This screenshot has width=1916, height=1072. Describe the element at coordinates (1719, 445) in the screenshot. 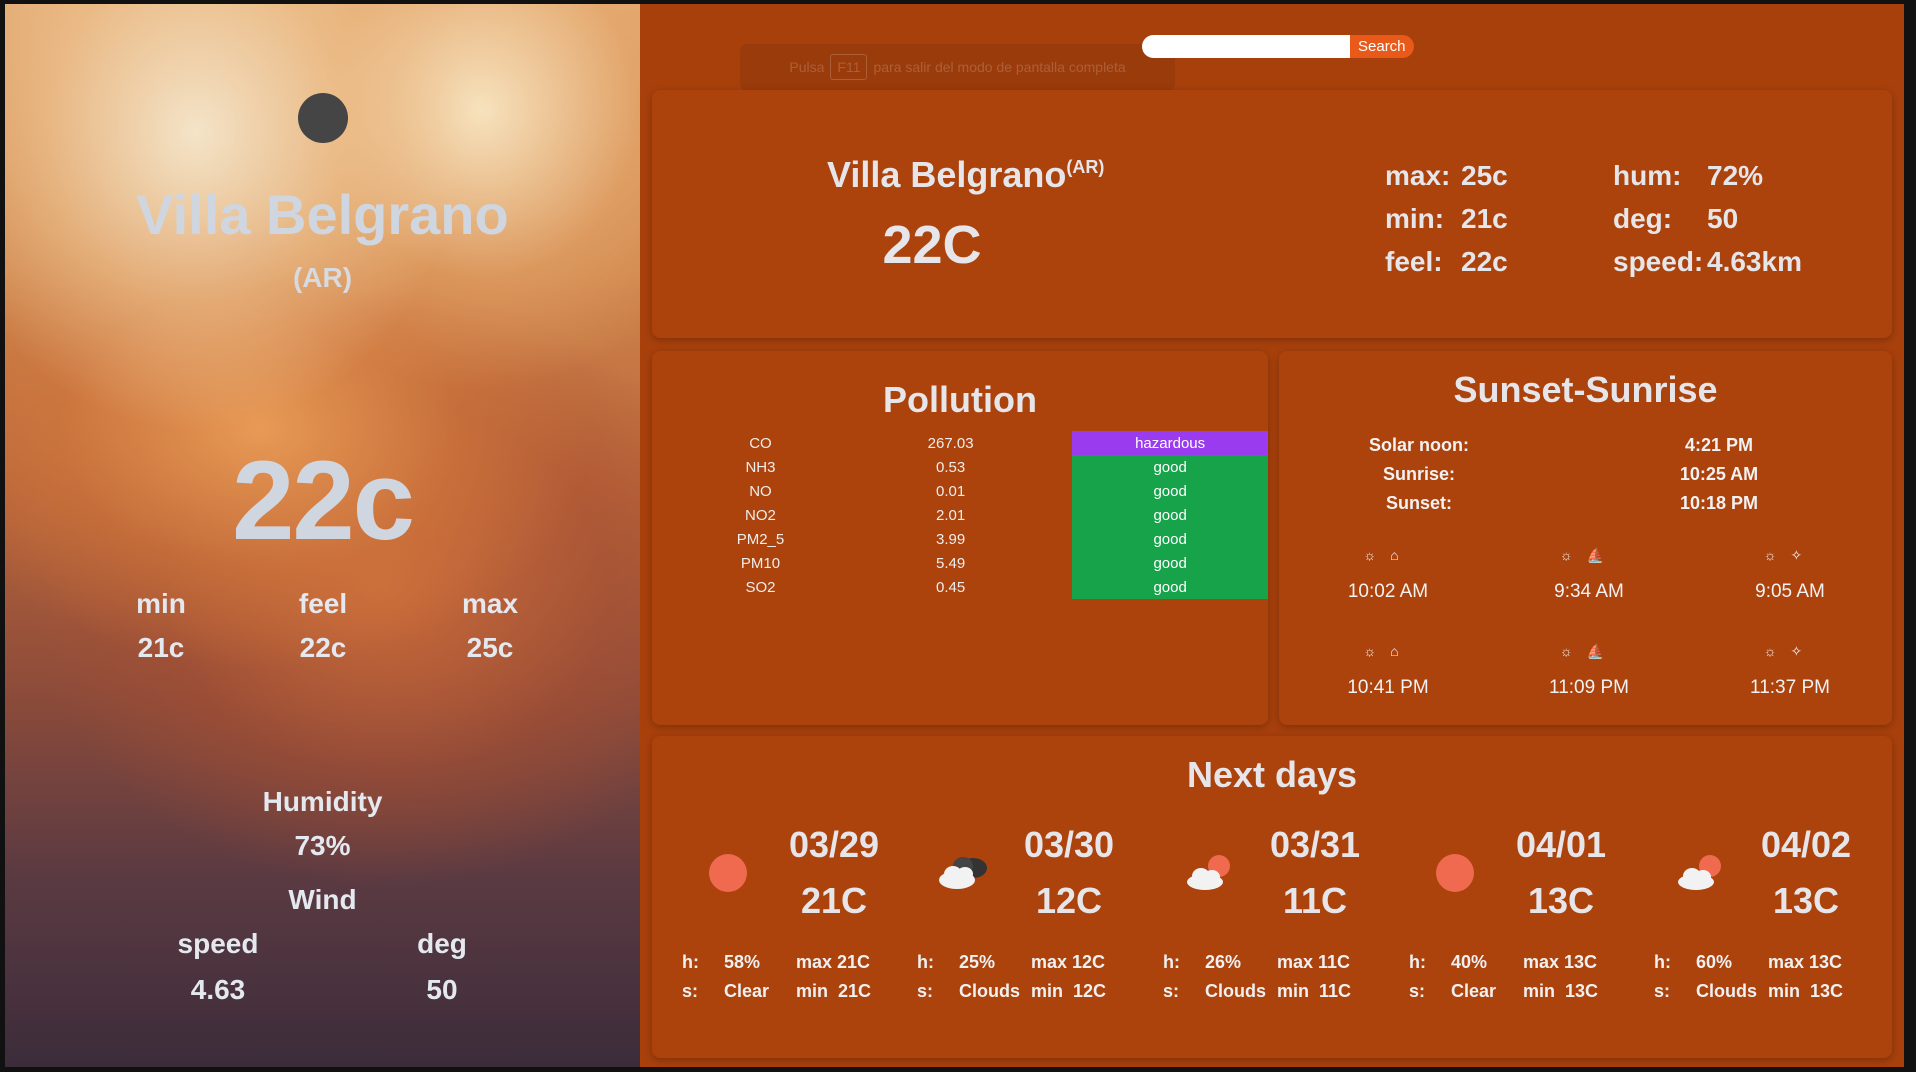

I see `solar-noon-value: 4:21 PM` at that location.